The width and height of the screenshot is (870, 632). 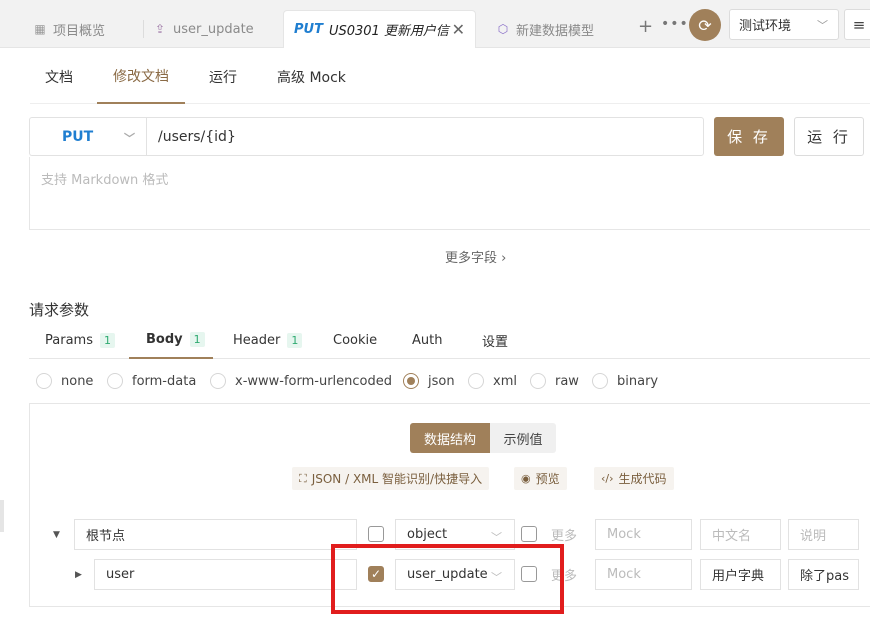 What do you see at coordinates (675, 24) in the screenshot?
I see `more-tabs-button: •••` at bounding box center [675, 24].